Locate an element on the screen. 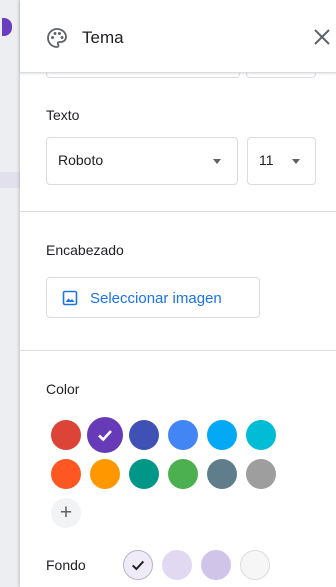  select-image-button: Seleccionar imagen is located at coordinates (153, 297).